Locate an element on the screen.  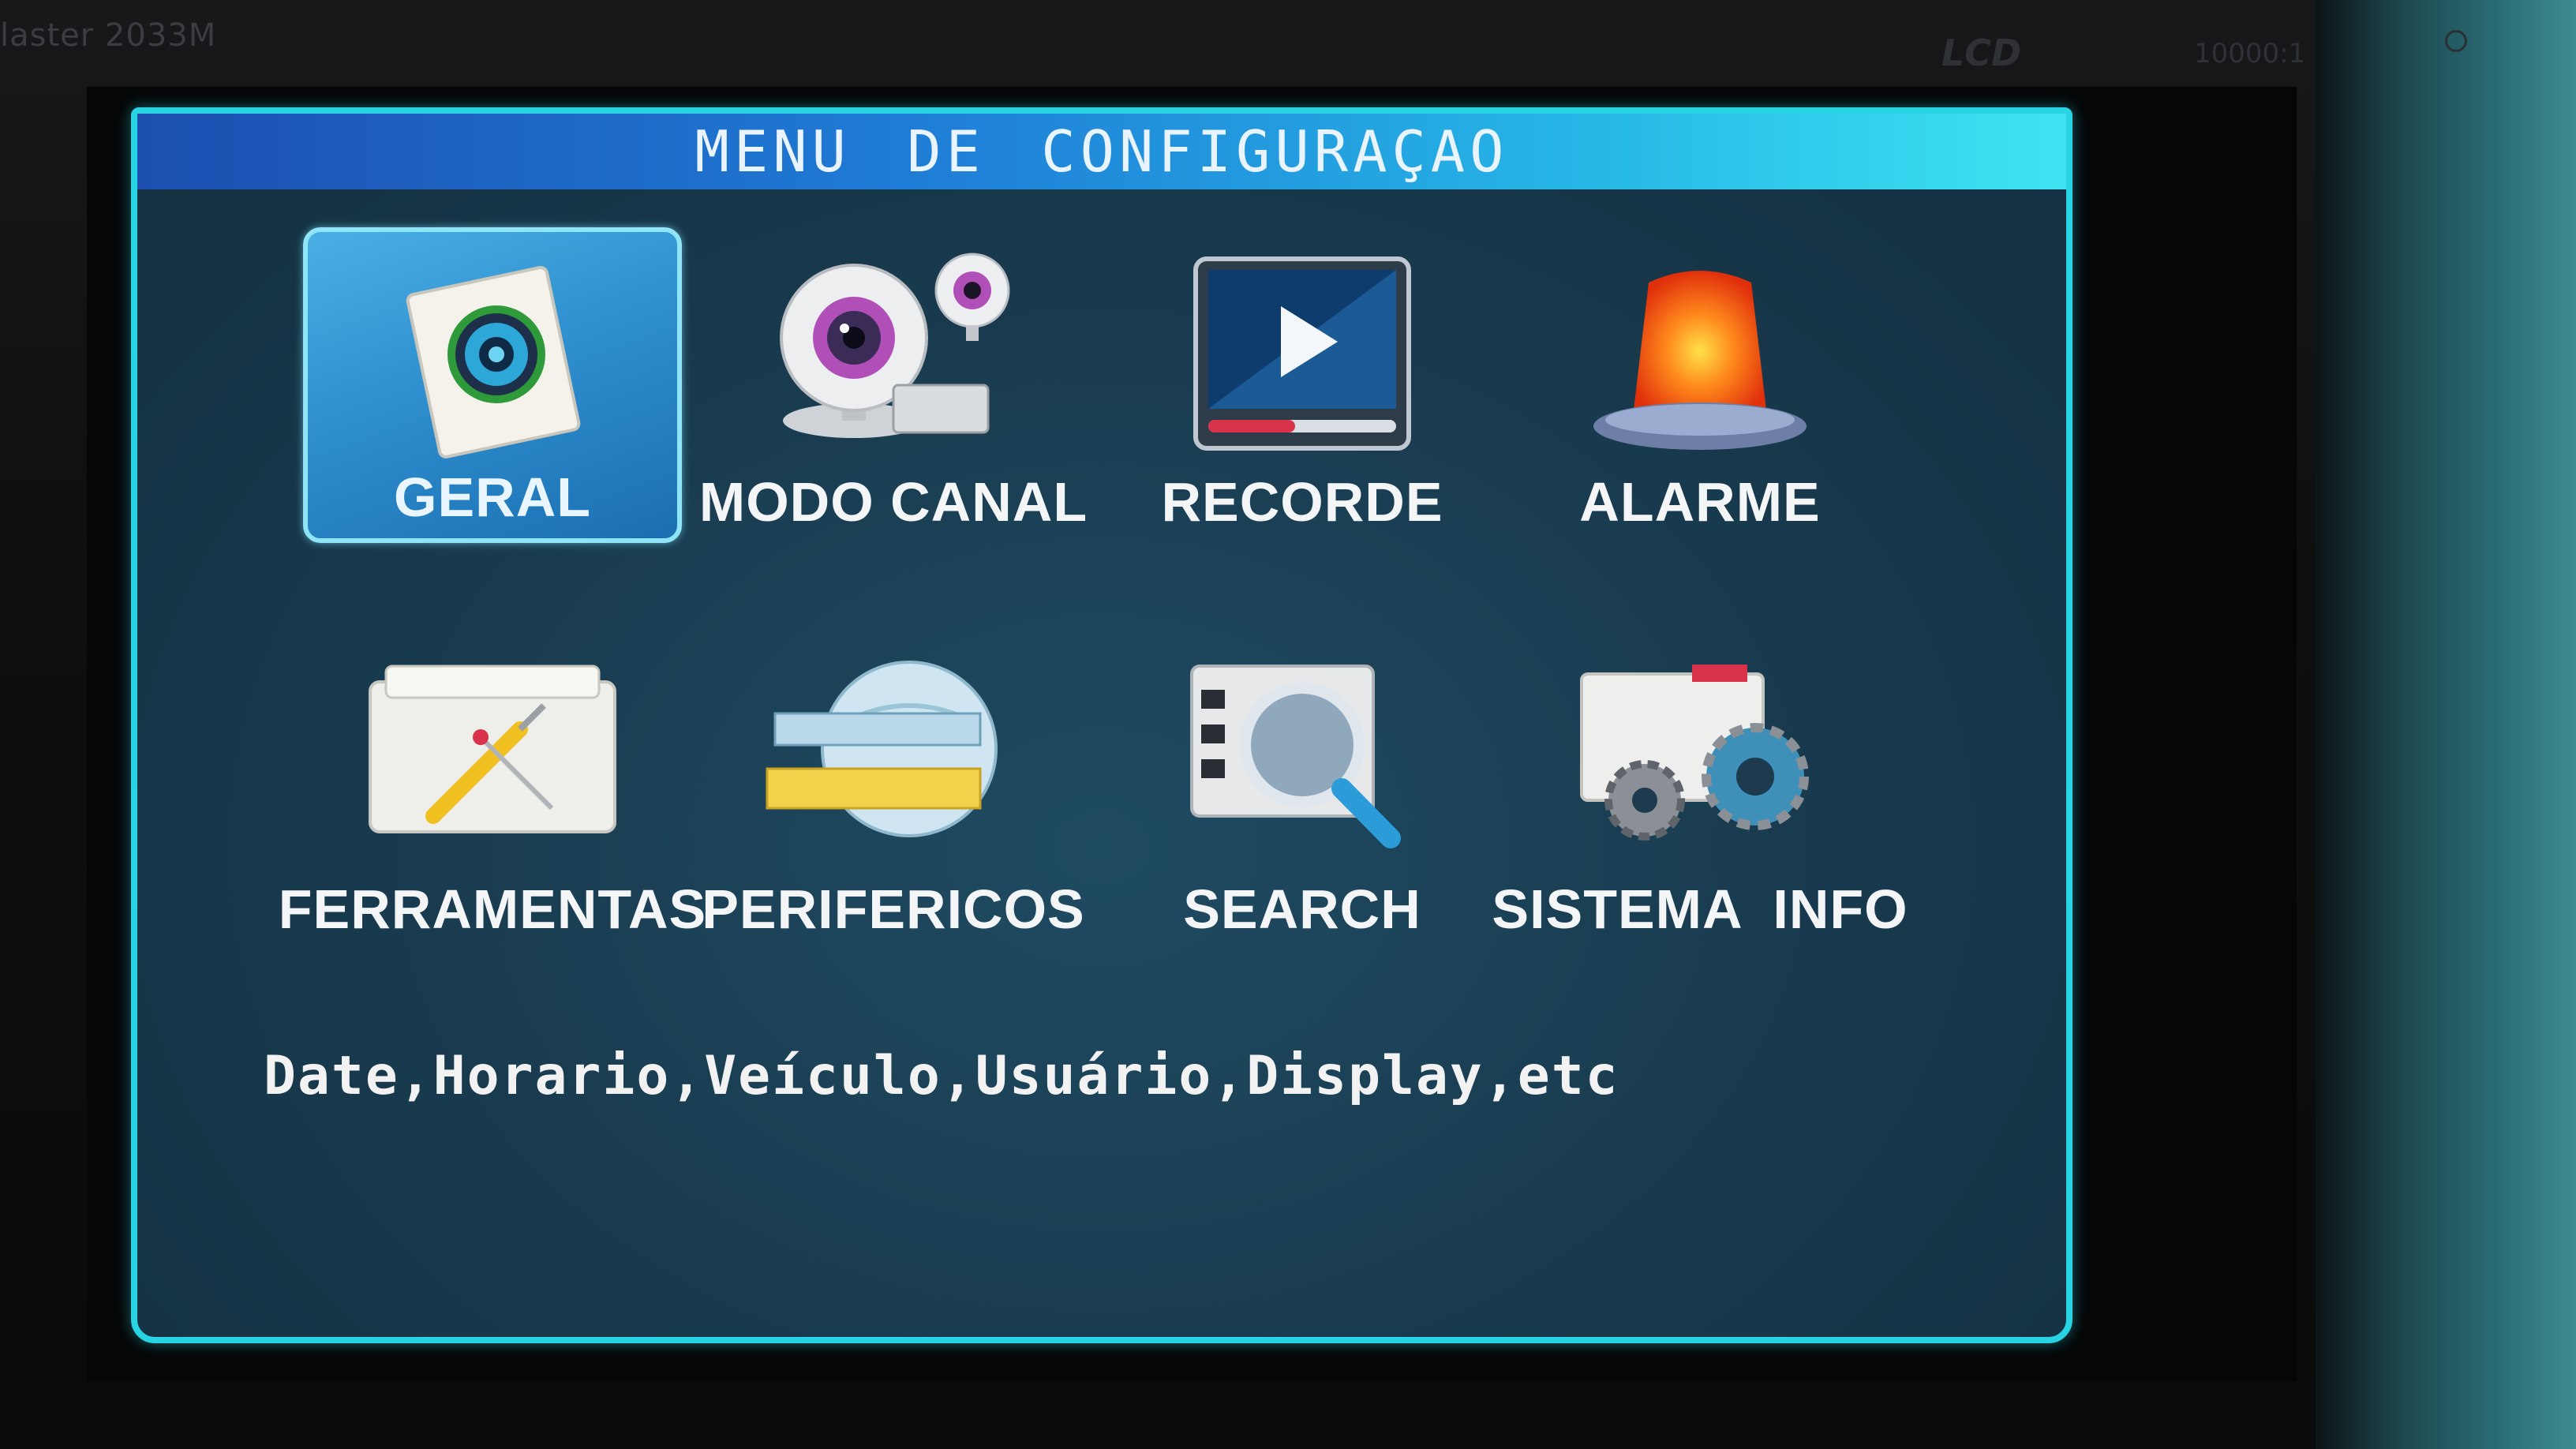
selected-item-description: Date,Horario,Veículo,Usuário,Display,etc is located at coordinates (941, 1076).